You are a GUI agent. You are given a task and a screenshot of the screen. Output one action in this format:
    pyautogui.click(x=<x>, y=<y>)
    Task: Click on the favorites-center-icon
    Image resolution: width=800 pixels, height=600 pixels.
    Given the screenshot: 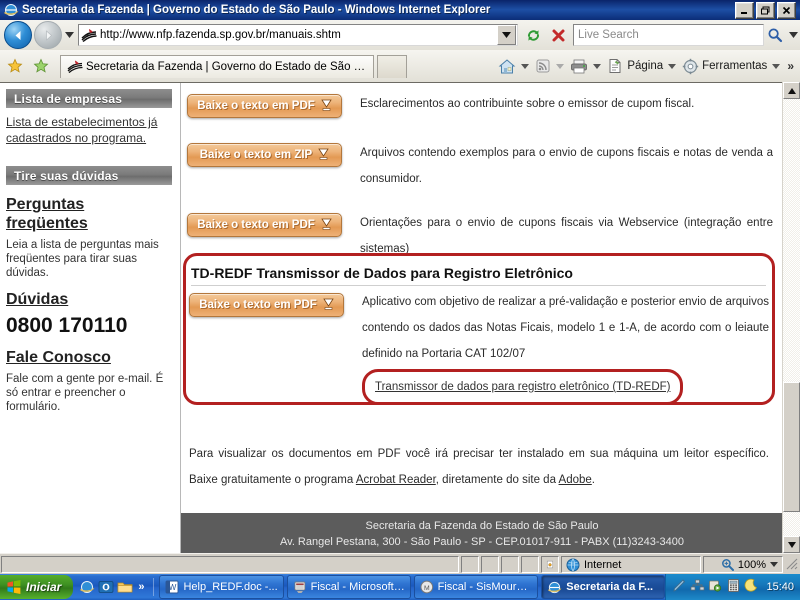 What is the action you would take?
    pyautogui.click(x=15, y=66)
    